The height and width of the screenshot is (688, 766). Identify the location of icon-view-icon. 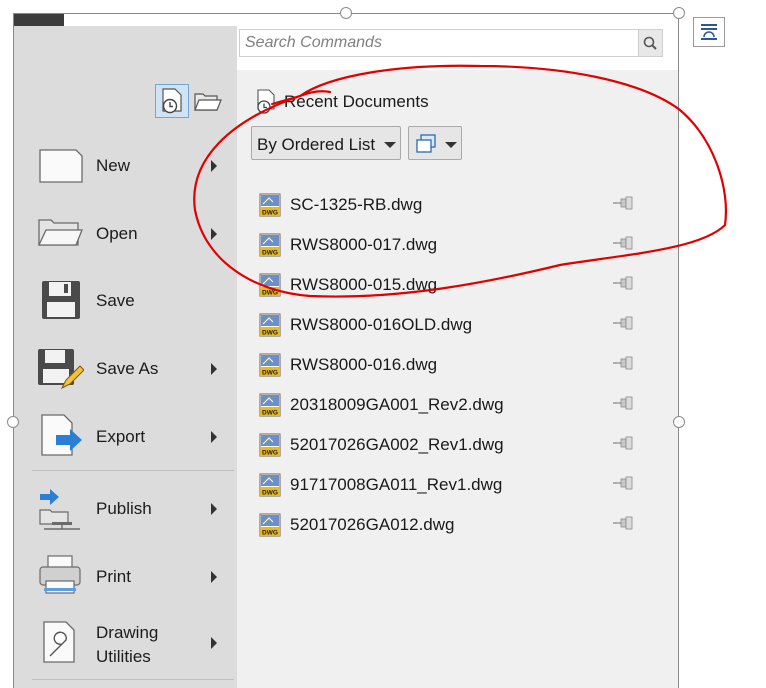
(426, 143).